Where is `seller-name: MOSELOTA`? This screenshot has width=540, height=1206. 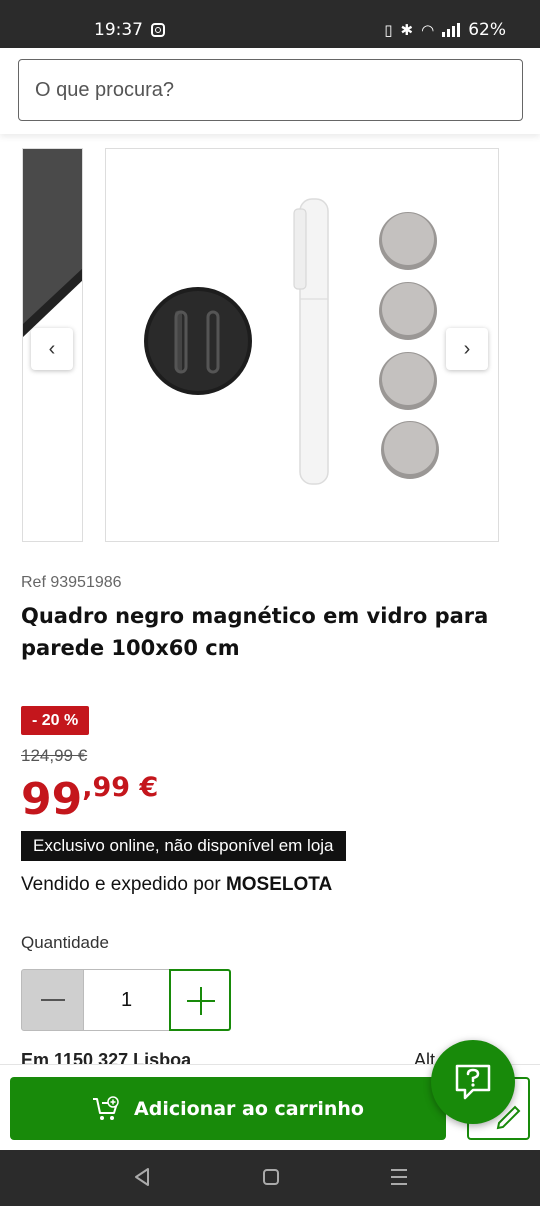
seller-name: MOSELOTA is located at coordinates (279, 884).